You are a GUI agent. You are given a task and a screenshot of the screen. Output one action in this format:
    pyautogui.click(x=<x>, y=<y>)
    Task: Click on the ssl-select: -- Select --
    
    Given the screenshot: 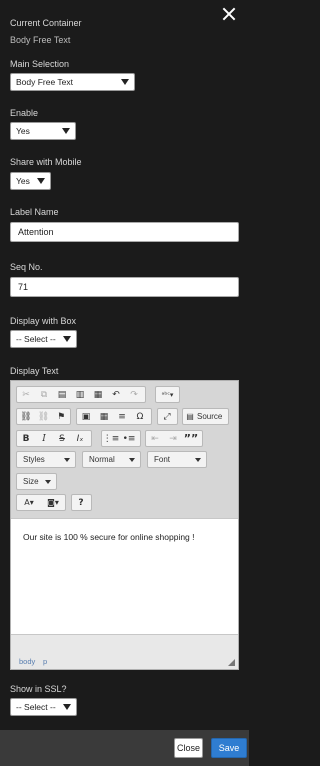 What is the action you would take?
    pyautogui.click(x=43, y=707)
    